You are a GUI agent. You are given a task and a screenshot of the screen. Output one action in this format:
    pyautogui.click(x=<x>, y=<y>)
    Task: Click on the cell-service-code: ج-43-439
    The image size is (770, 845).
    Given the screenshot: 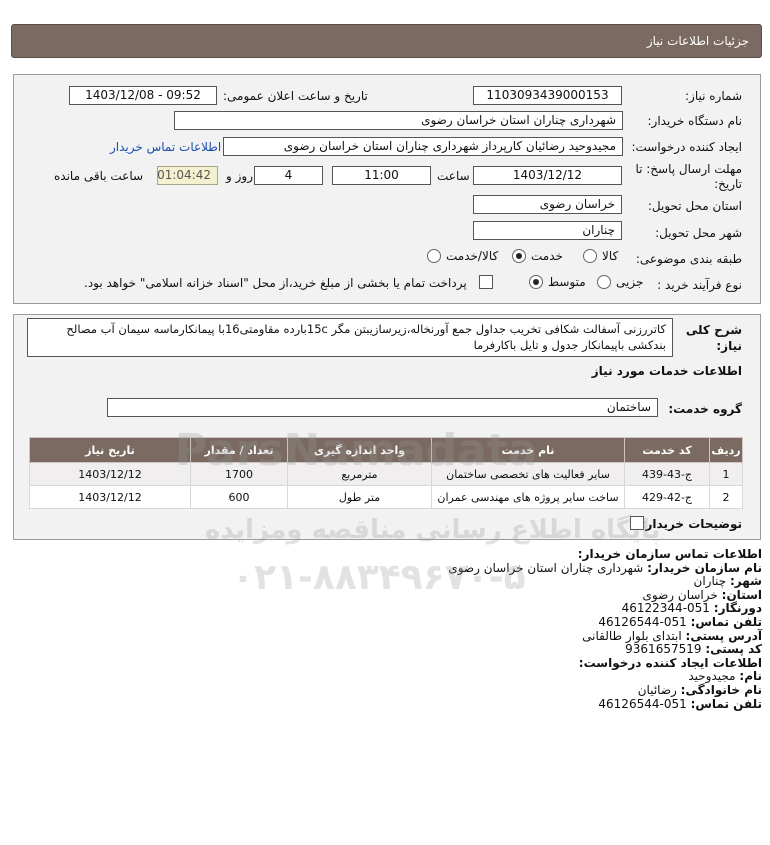 What is the action you would take?
    pyautogui.click(x=667, y=474)
    